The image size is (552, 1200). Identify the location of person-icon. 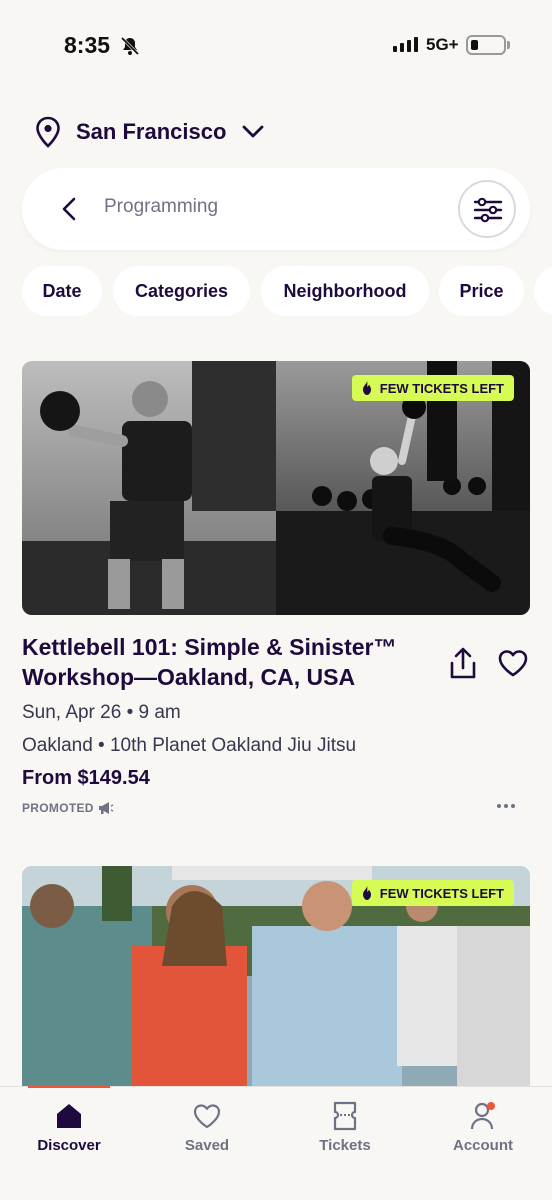
(482, 1116).